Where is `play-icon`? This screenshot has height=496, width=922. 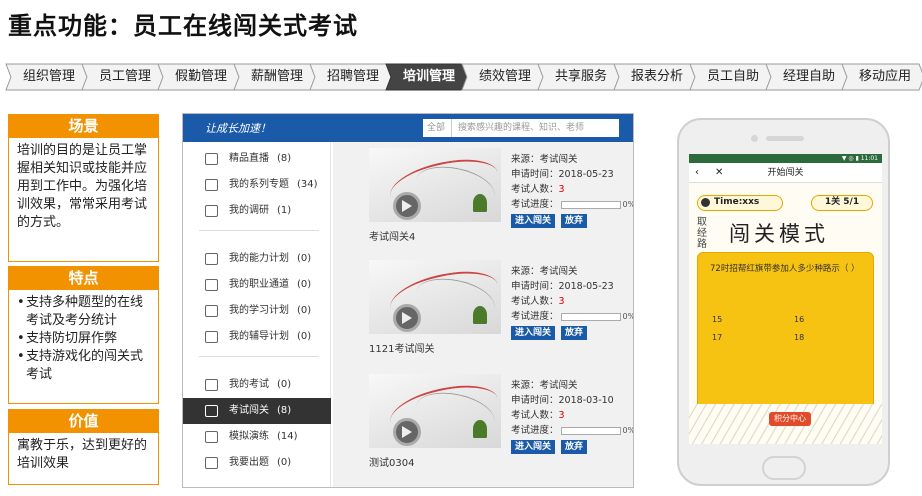 play-icon is located at coordinates (407, 318).